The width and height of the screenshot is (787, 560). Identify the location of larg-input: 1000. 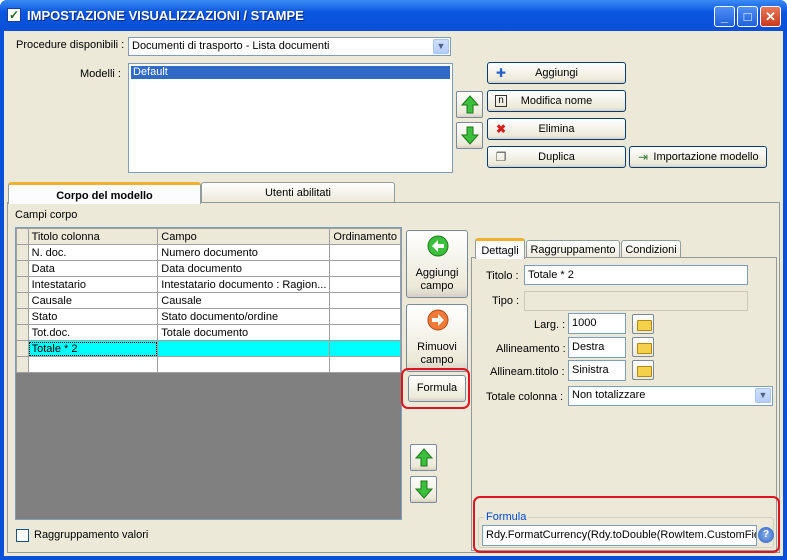
(597, 323).